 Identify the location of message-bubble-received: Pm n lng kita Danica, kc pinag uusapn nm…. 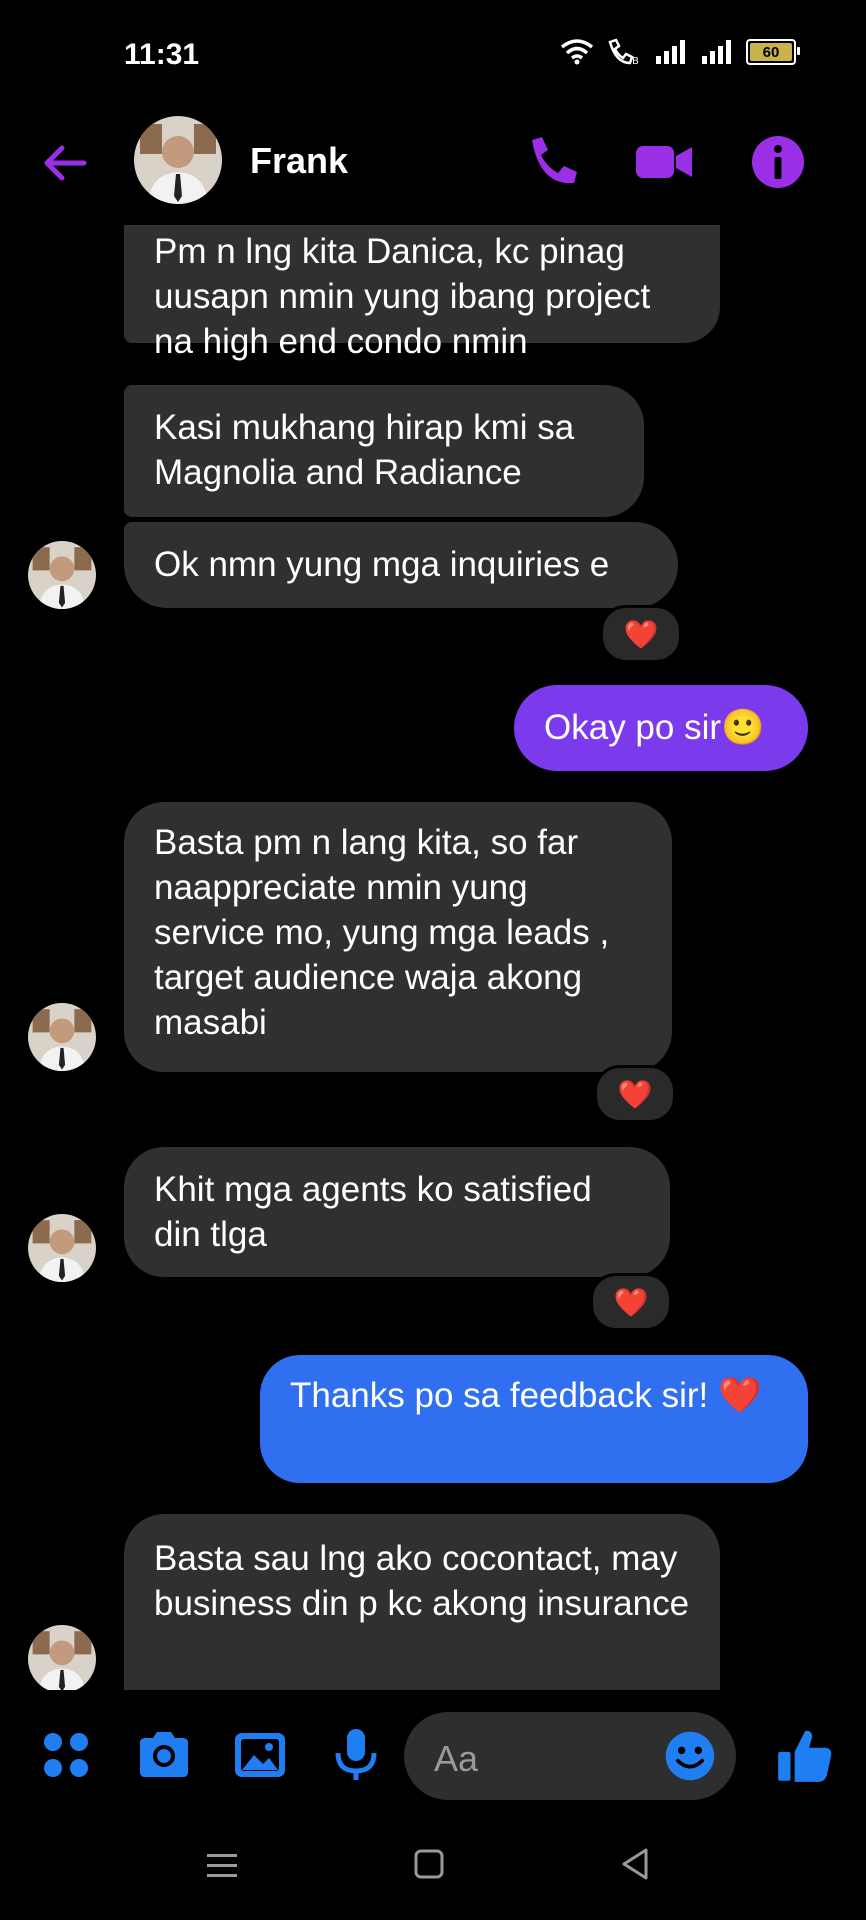
(422, 293).